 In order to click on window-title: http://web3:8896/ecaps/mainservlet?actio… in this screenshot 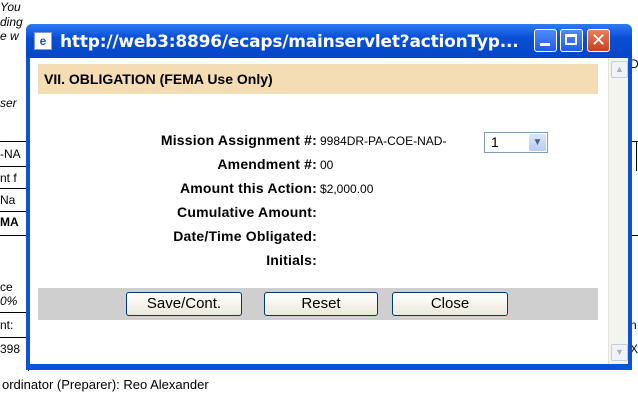, I will do `click(289, 42)`.